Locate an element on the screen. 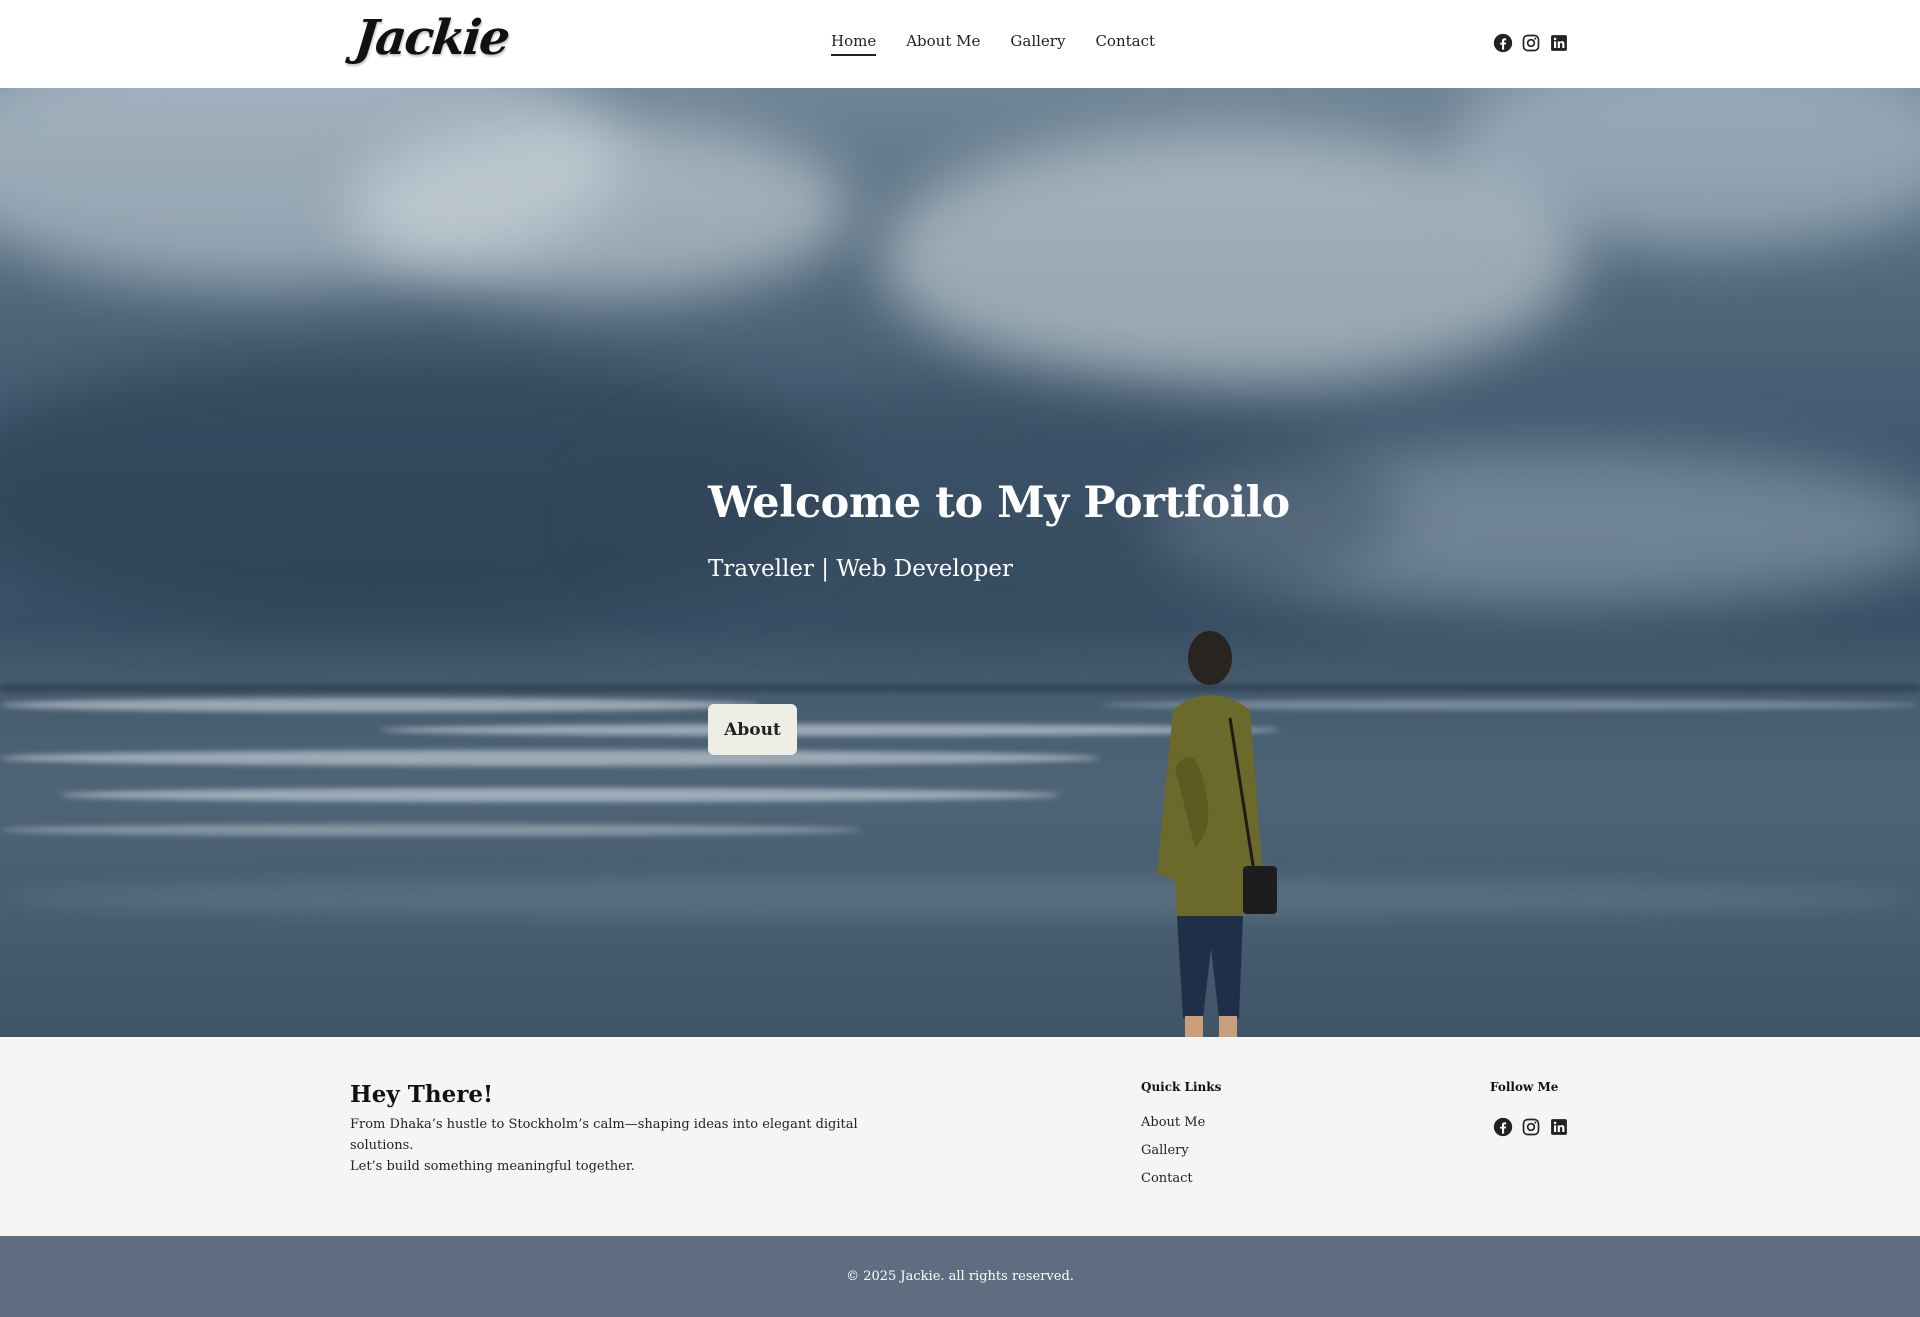 This screenshot has width=1920, height=1317. main-nav: Home About Me Gallery Contact is located at coordinates (993, 44).